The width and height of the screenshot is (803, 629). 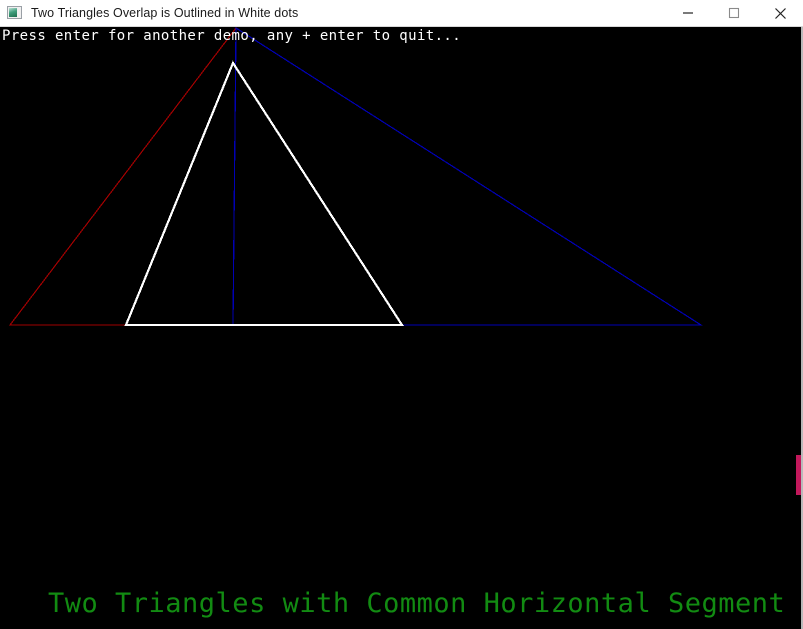 I want to click on white-overlap-outline-path, so click(x=264, y=193).